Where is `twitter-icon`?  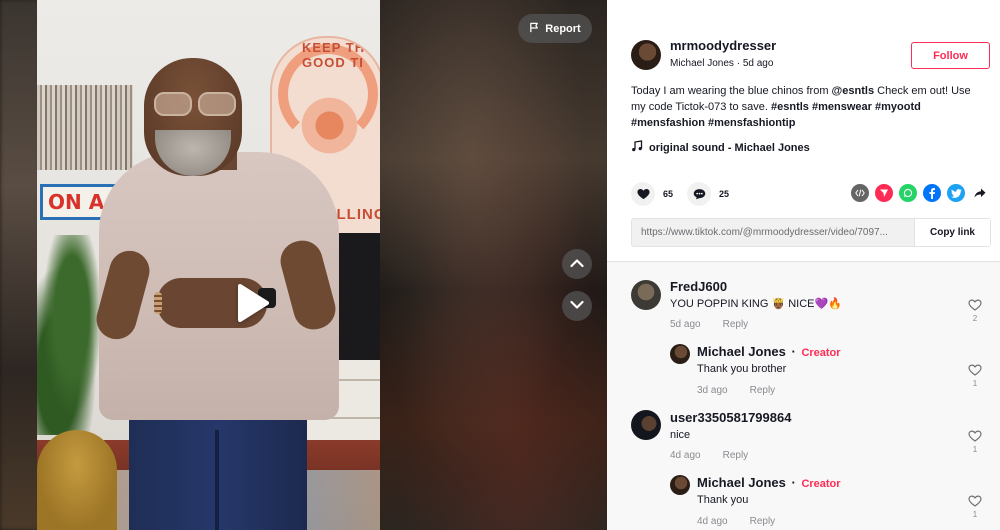 twitter-icon is located at coordinates (956, 193).